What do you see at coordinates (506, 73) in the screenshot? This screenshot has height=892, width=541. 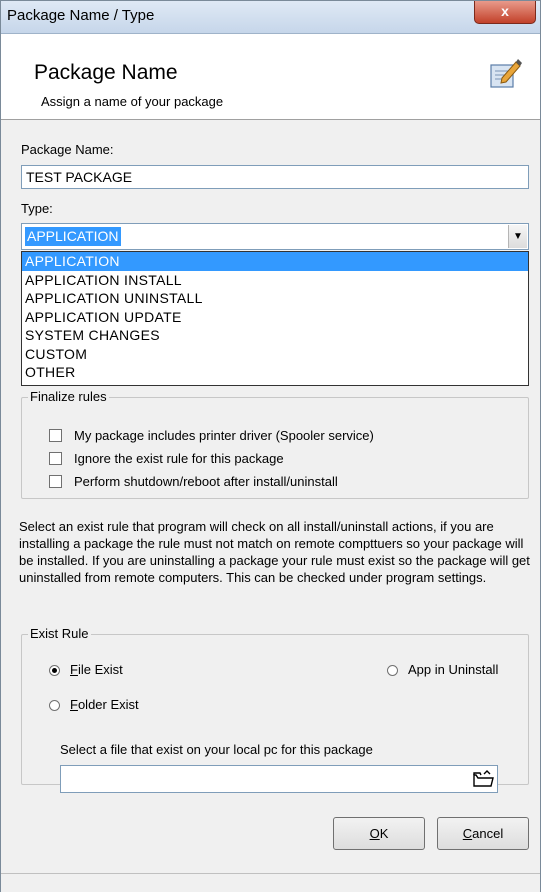 I see `package-edit-icon` at bounding box center [506, 73].